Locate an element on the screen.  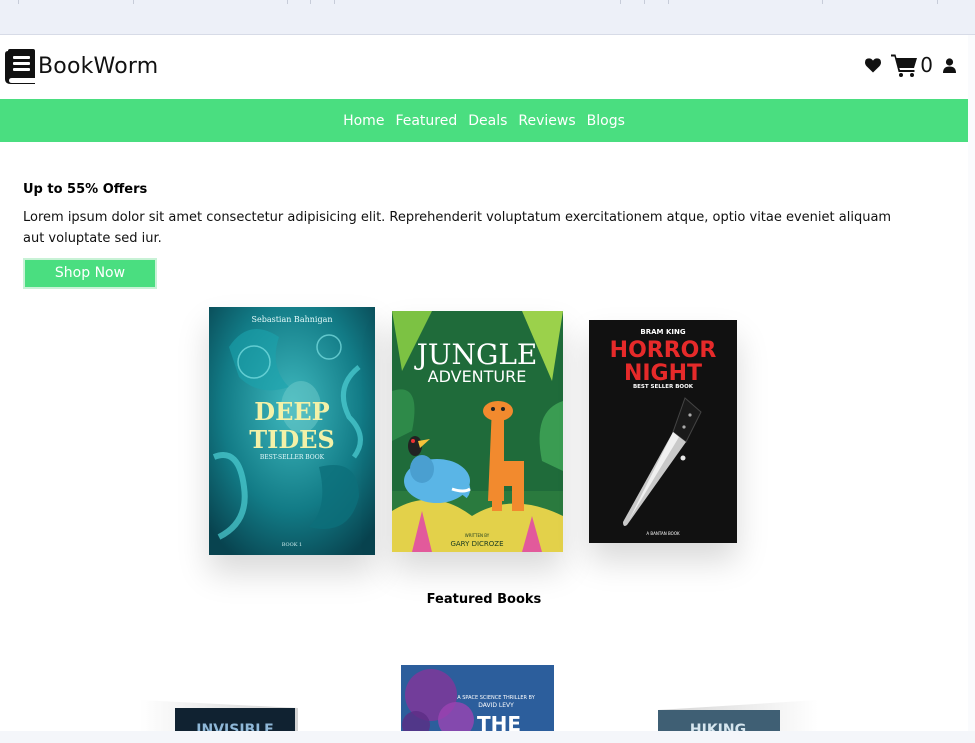
featured-left-title: INVISIBLE is located at coordinates (234, 726).